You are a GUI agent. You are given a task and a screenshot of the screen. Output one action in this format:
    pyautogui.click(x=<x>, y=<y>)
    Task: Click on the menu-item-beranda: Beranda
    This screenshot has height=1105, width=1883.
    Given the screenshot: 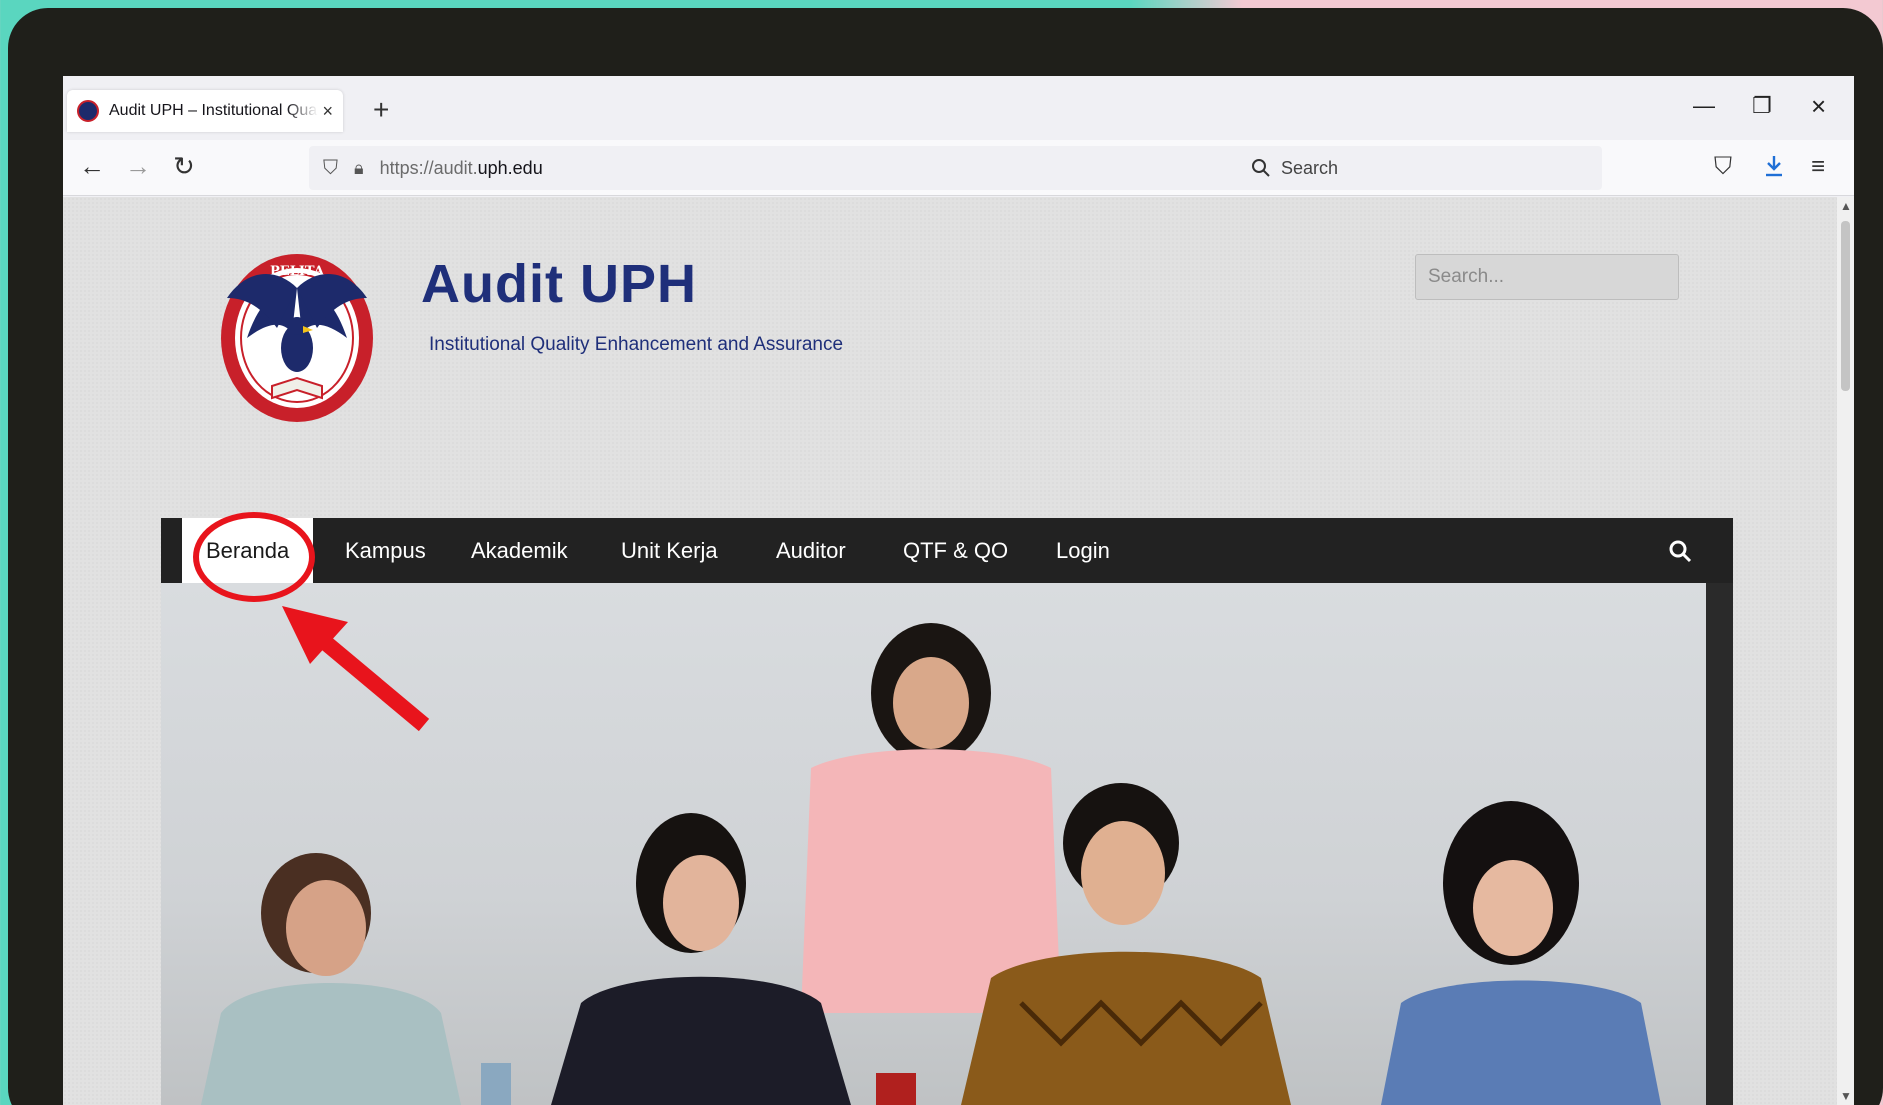 What is the action you would take?
    pyautogui.click(x=248, y=550)
    